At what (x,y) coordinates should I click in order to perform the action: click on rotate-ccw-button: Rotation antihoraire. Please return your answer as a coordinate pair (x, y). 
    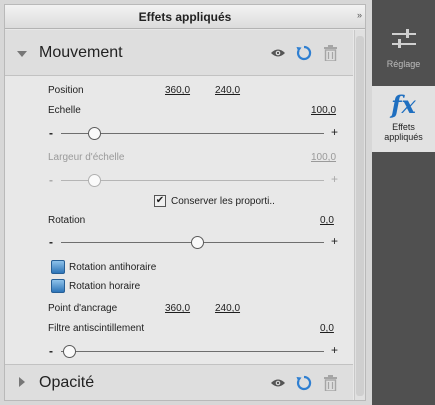
    Looking at the image, I should click on (103, 267).